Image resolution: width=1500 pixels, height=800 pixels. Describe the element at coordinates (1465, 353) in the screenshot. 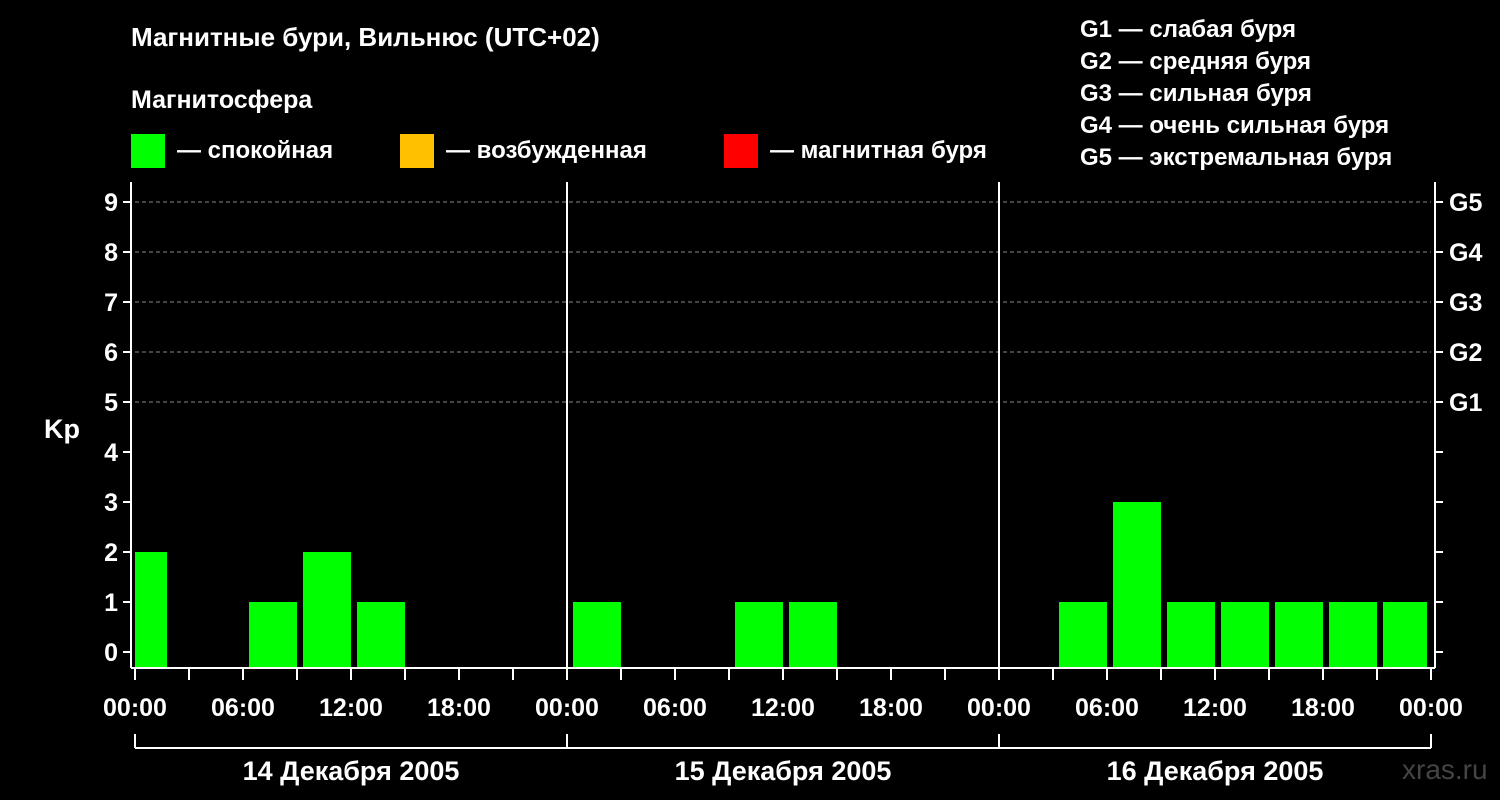

I see `g-level-label-G2: G2` at that location.